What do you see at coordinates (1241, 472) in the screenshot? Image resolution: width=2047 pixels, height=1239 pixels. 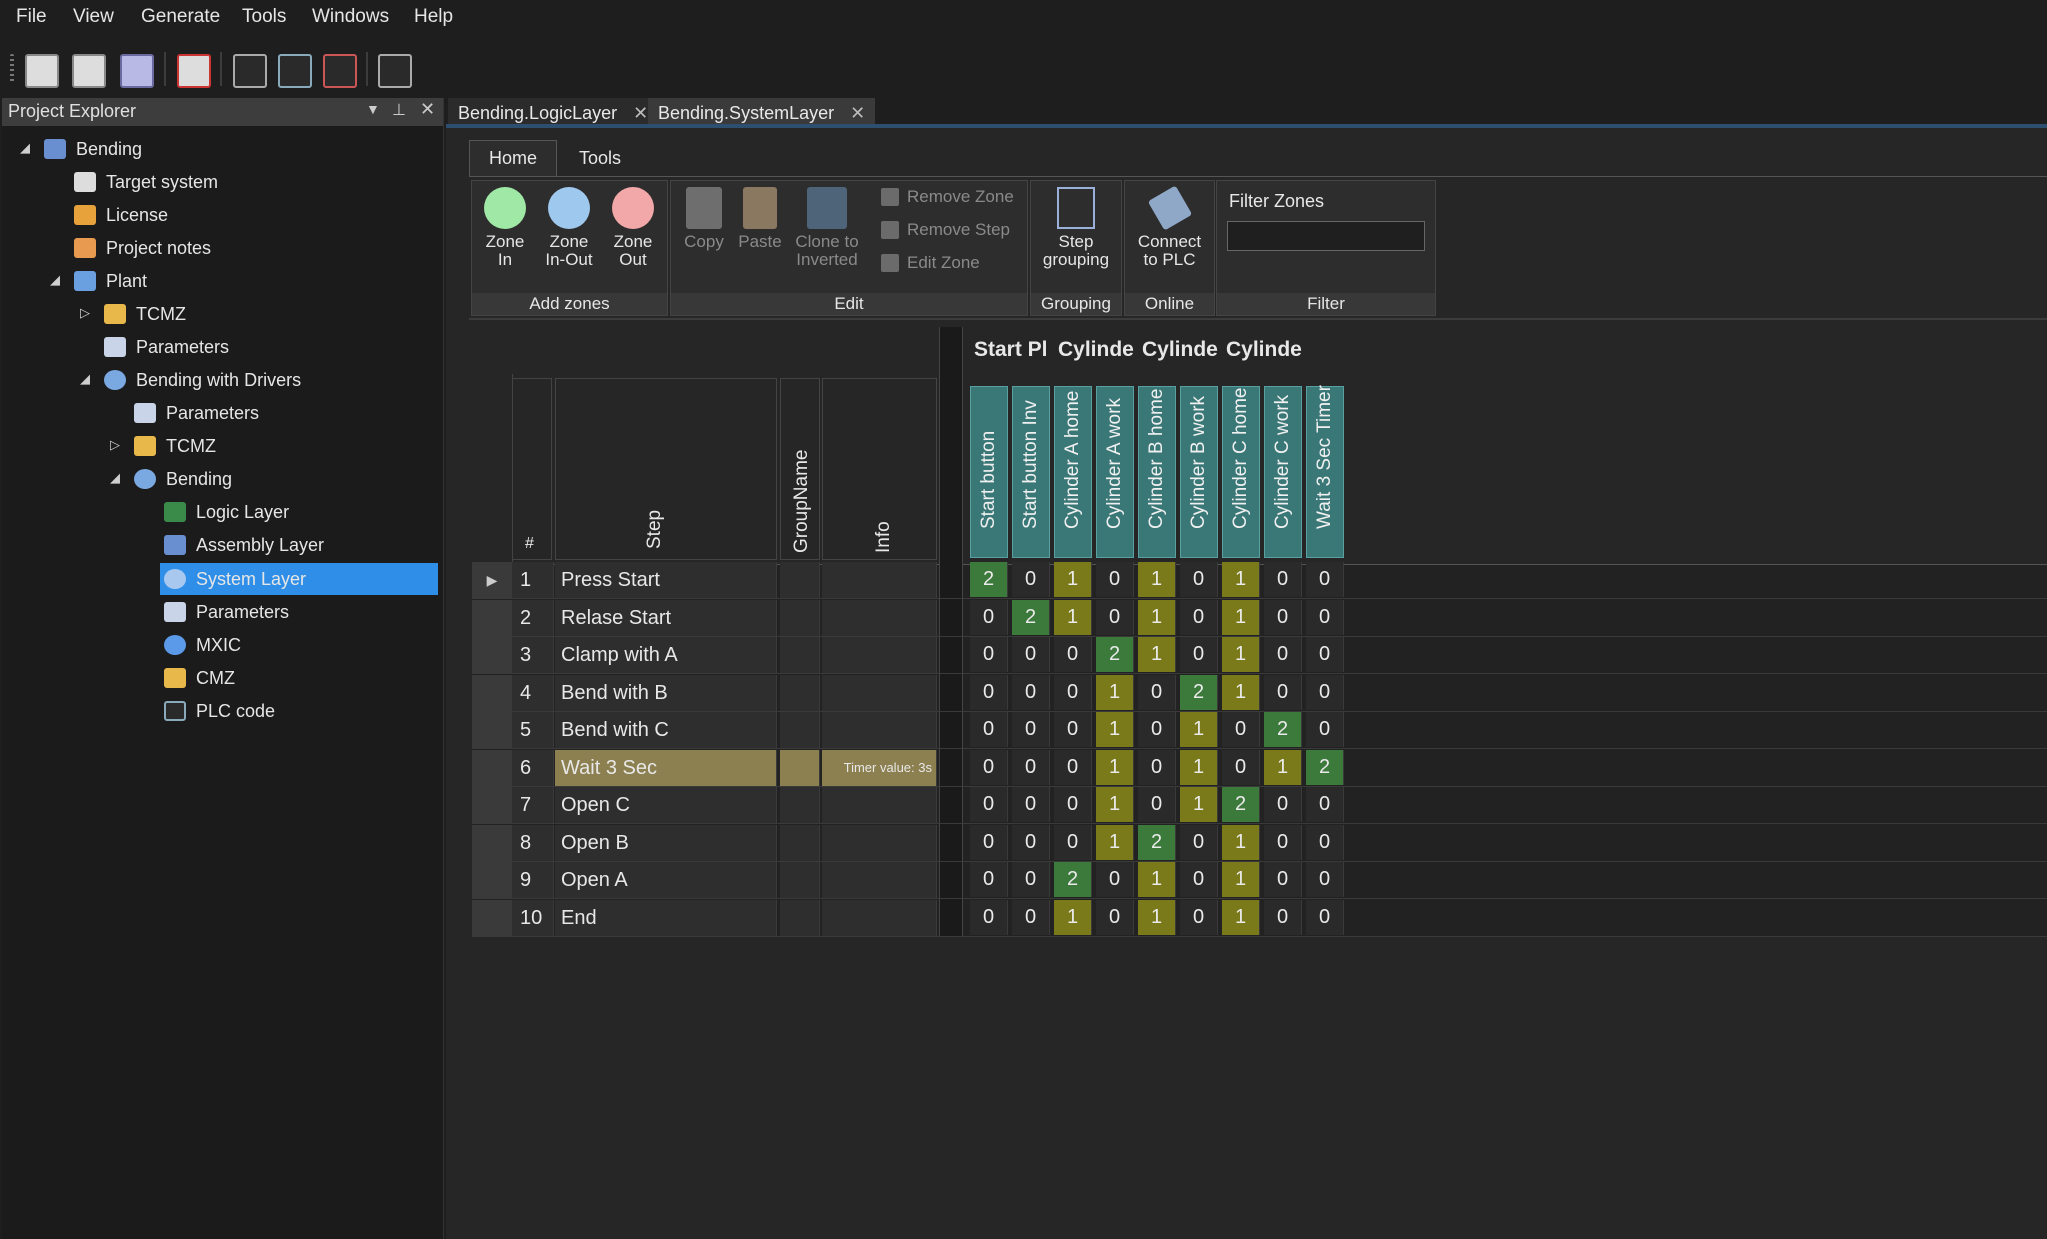 I see `zone-column-header: Cylinder C home` at bounding box center [1241, 472].